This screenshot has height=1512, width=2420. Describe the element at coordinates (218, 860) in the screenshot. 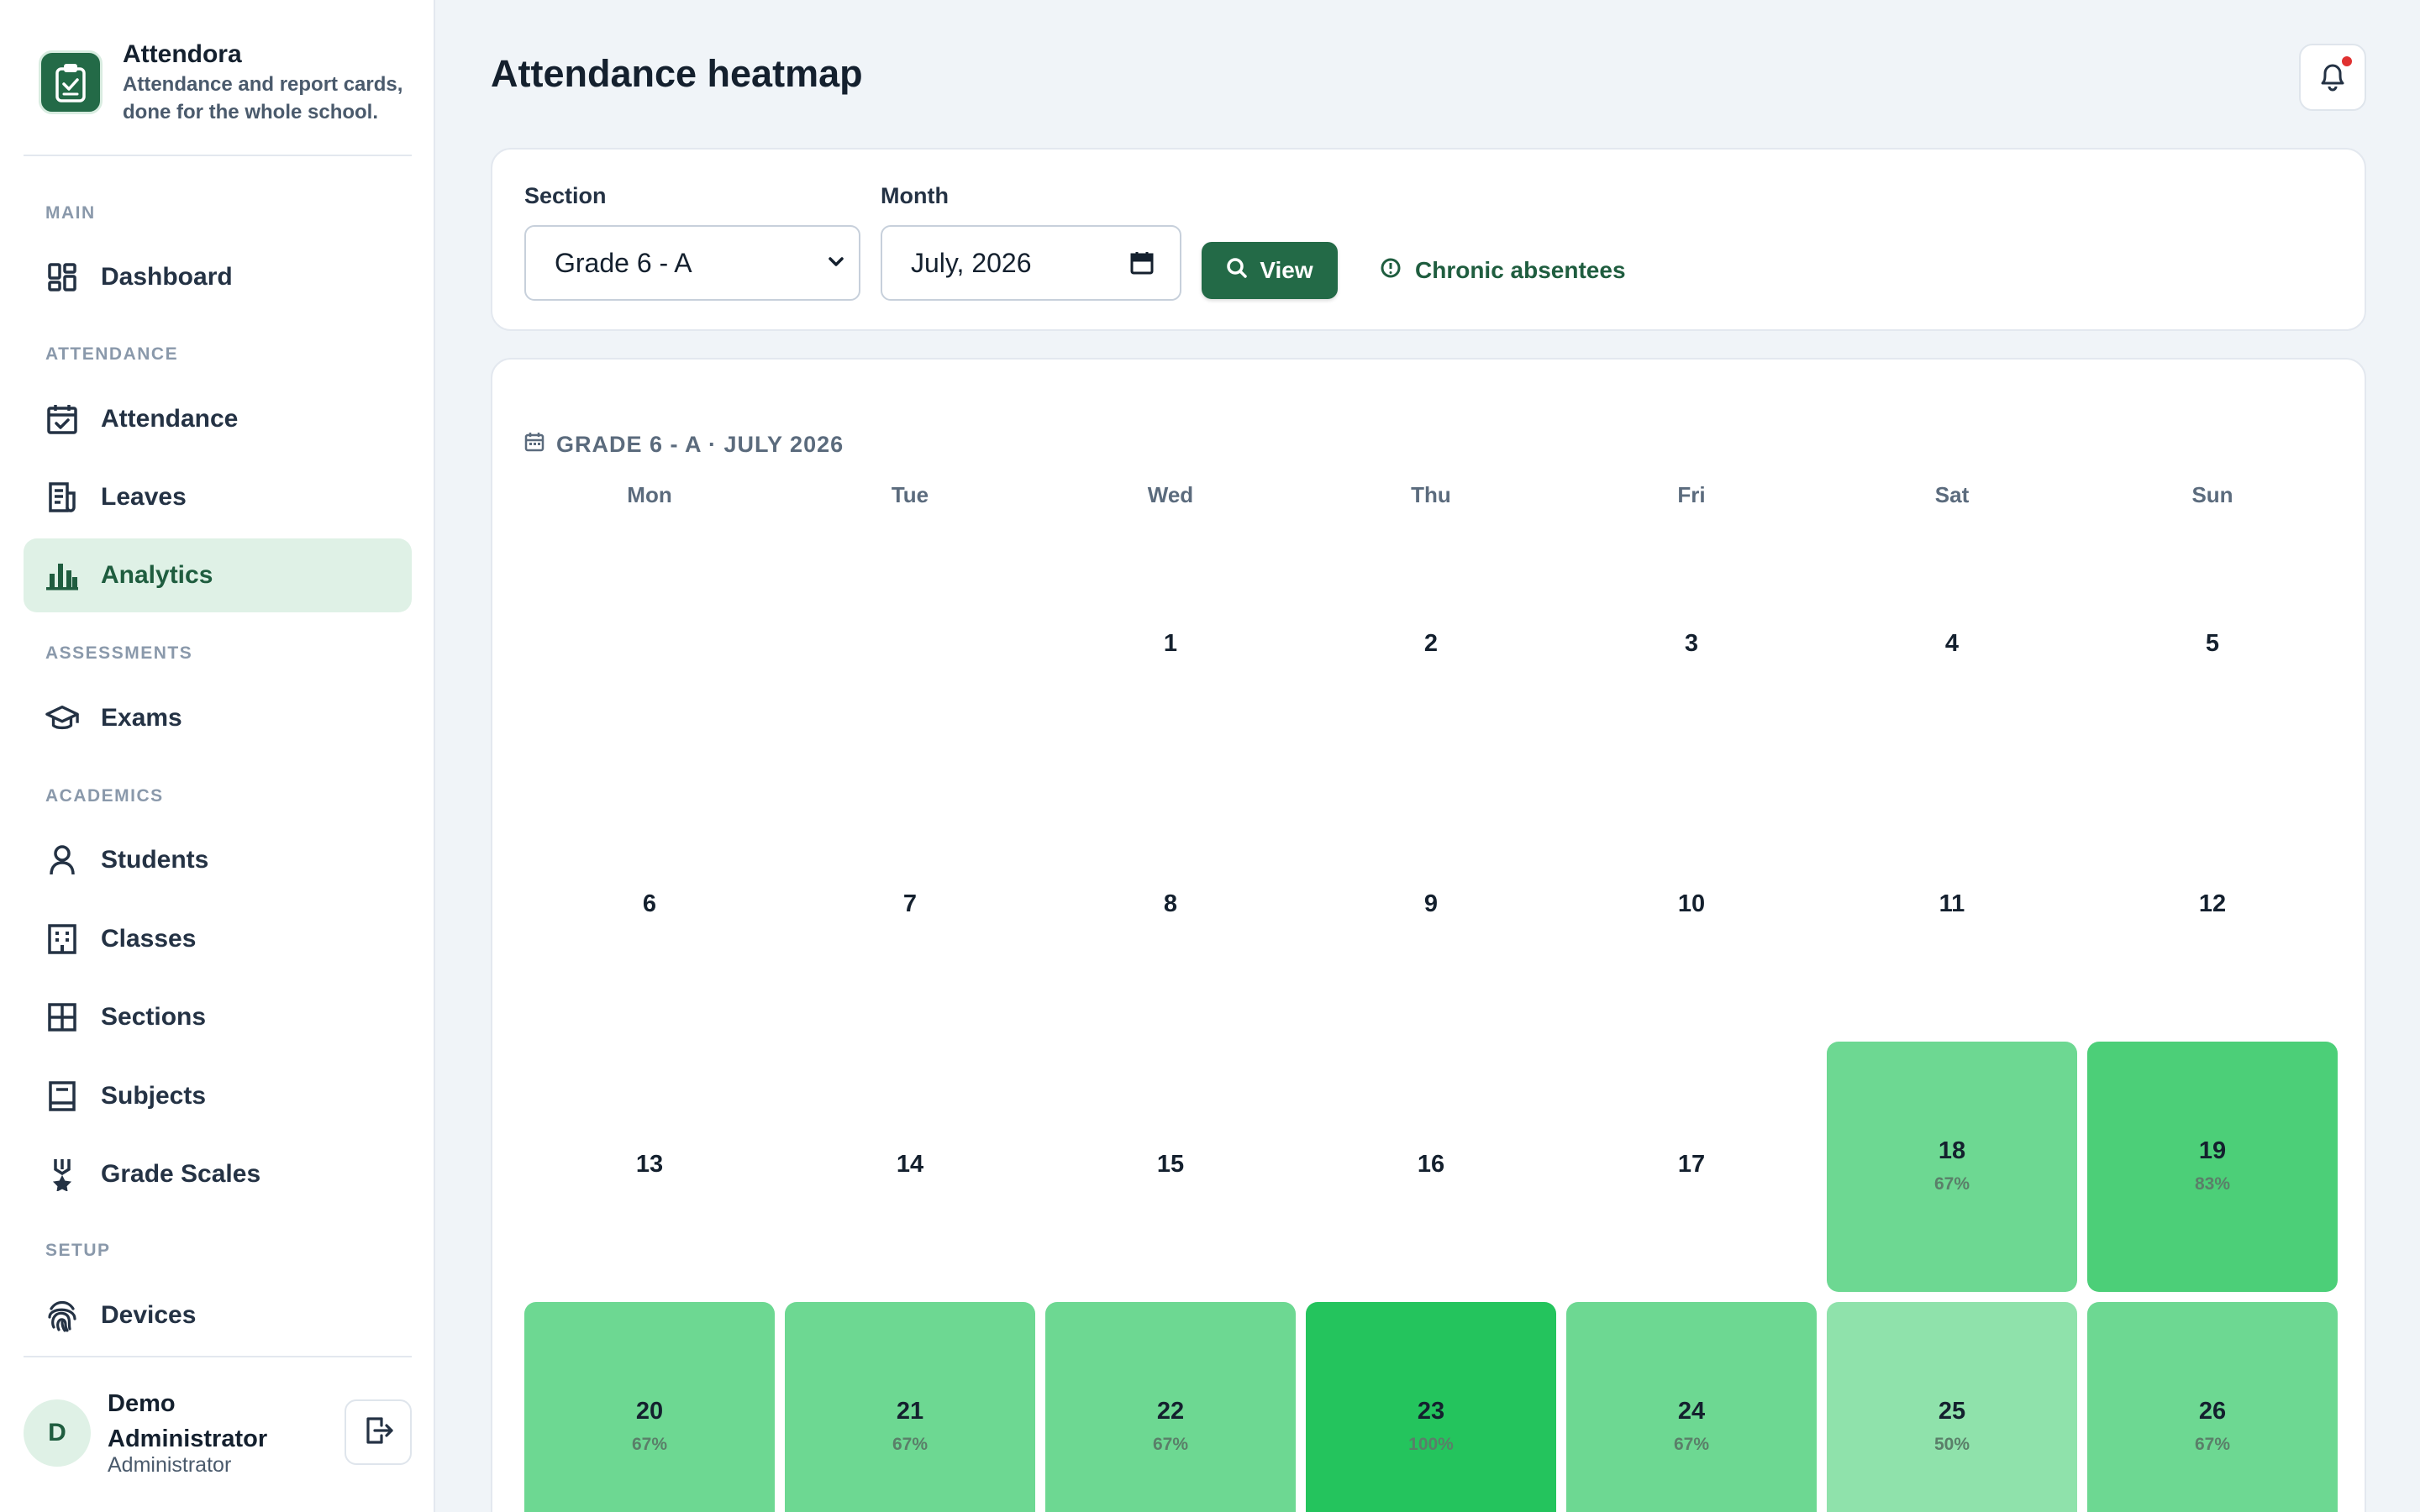

I see `sidebar-item-students: Students` at that location.